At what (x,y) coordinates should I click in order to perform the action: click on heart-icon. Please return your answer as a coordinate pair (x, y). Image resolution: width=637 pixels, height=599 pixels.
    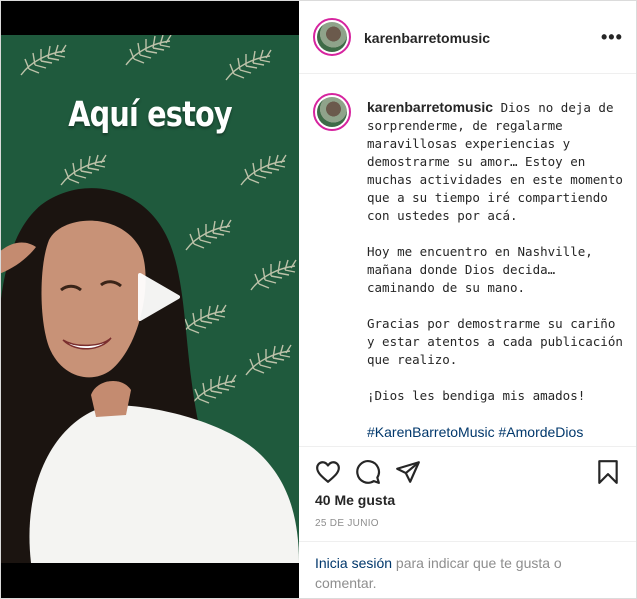
    Looking at the image, I should click on (328, 472).